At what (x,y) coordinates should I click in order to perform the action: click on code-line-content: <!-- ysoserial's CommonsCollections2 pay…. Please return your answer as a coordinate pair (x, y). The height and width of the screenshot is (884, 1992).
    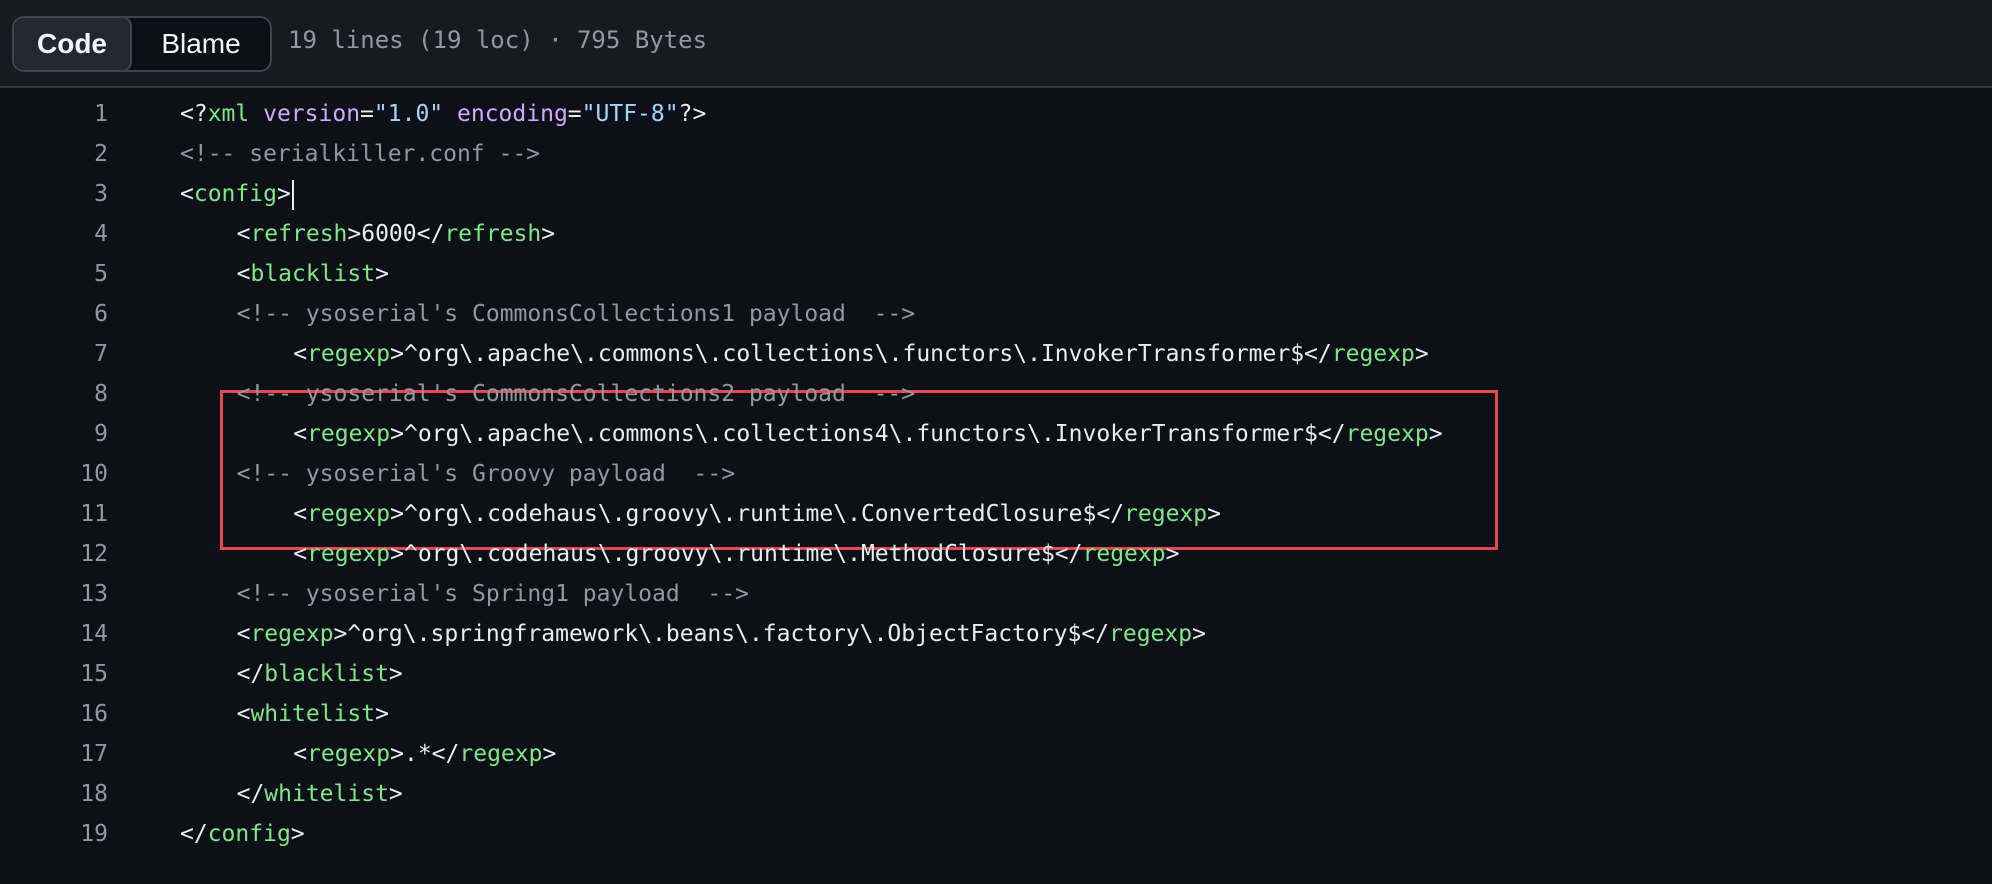
    Looking at the image, I should click on (548, 394).